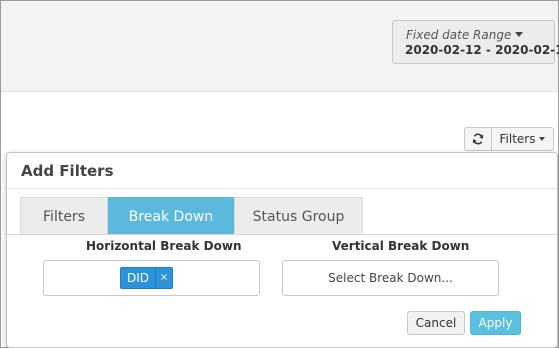 This screenshot has width=559, height=348. I want to click on tab-label: Break Down, so click(171, 216).